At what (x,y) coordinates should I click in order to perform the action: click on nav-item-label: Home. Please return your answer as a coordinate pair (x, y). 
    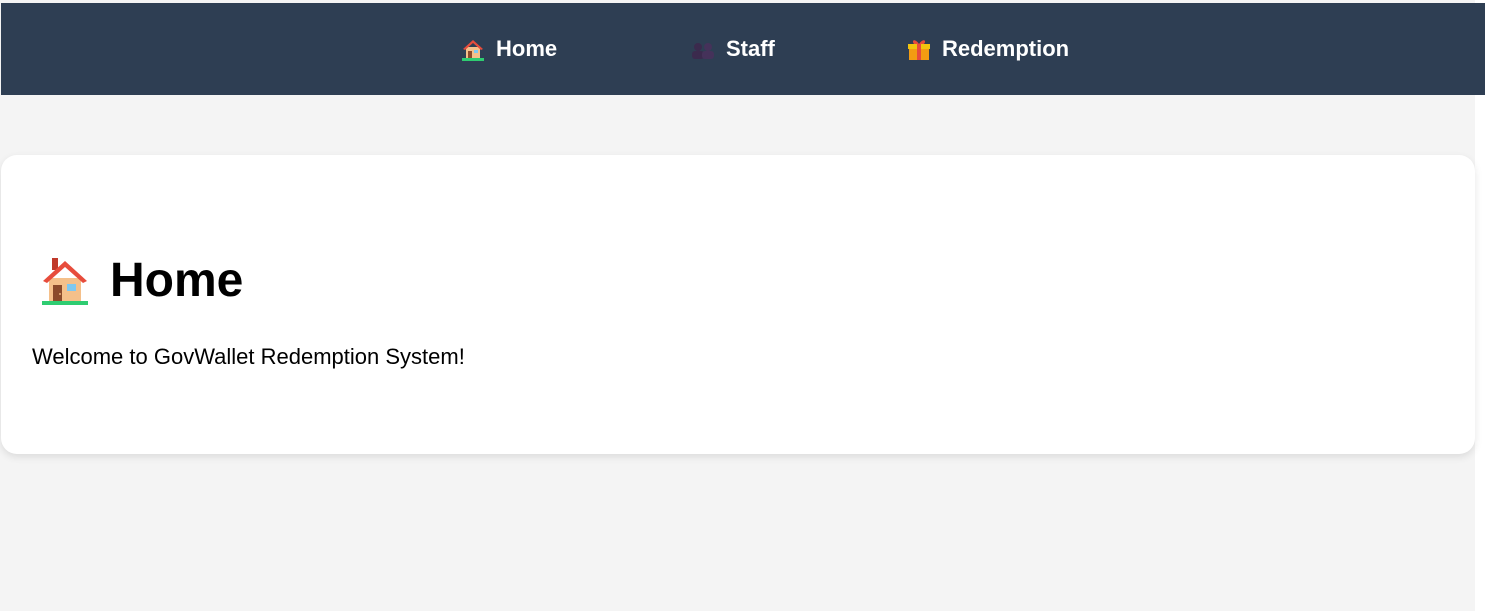
    Looking at the image, I should click on (527, 48).